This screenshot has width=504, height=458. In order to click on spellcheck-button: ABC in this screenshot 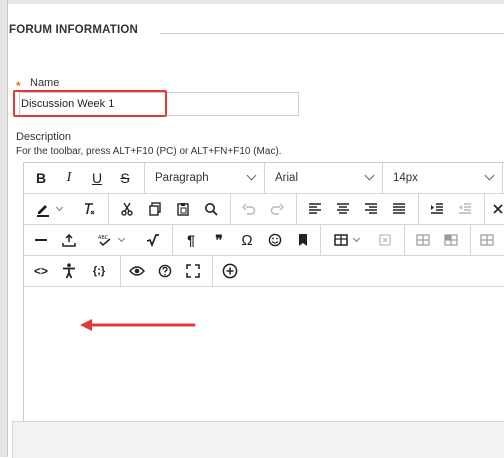, I will do `click(110, 240)`.